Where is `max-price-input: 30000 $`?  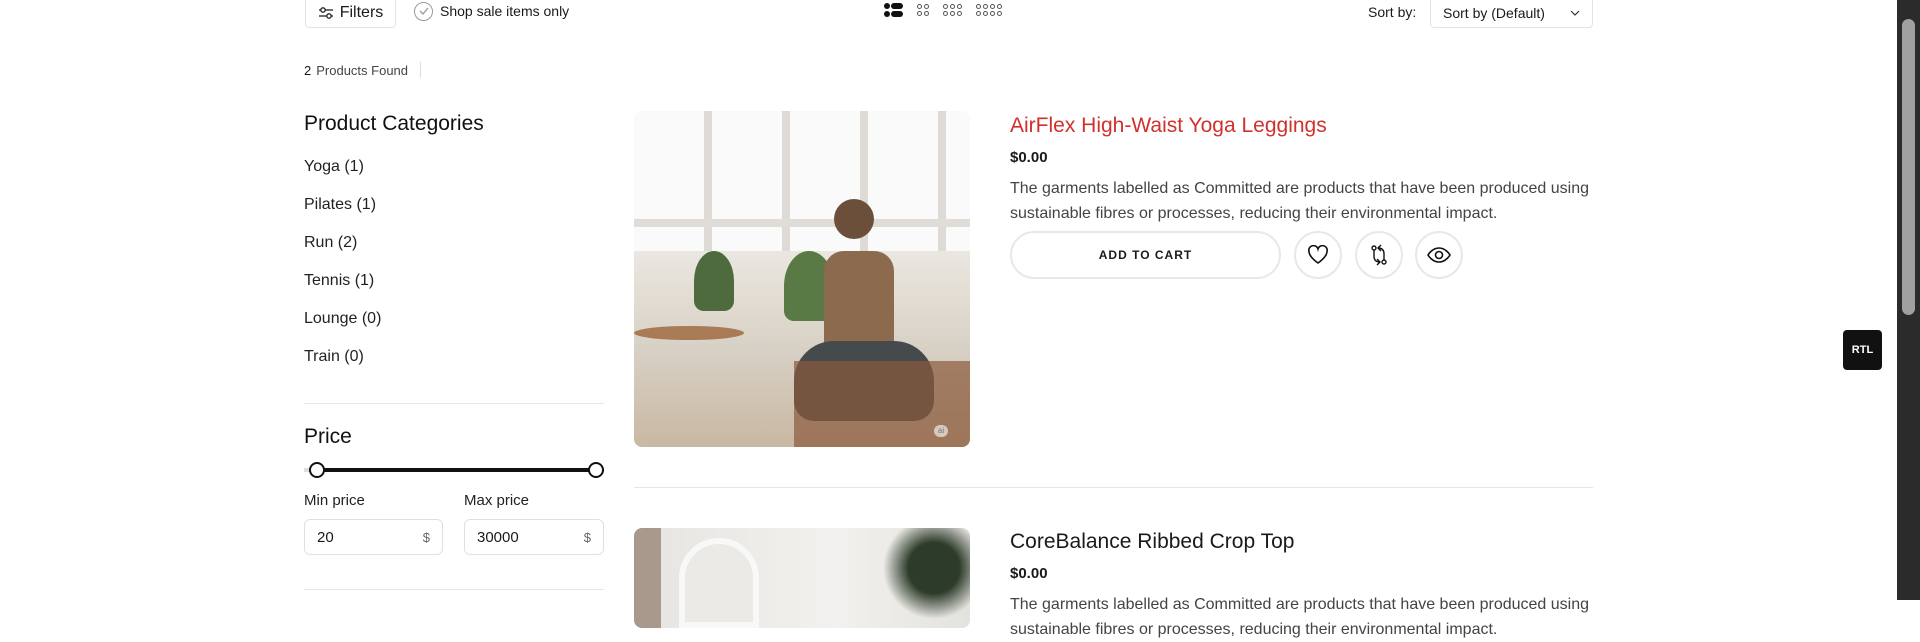
max-price-input: 30000 $ is located at coordinates (534, 537).